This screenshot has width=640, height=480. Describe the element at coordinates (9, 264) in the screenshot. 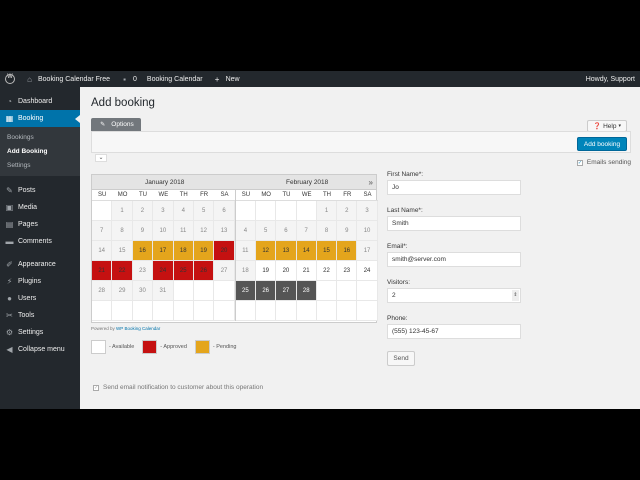

I see `brush-icon: ✐` at that location.